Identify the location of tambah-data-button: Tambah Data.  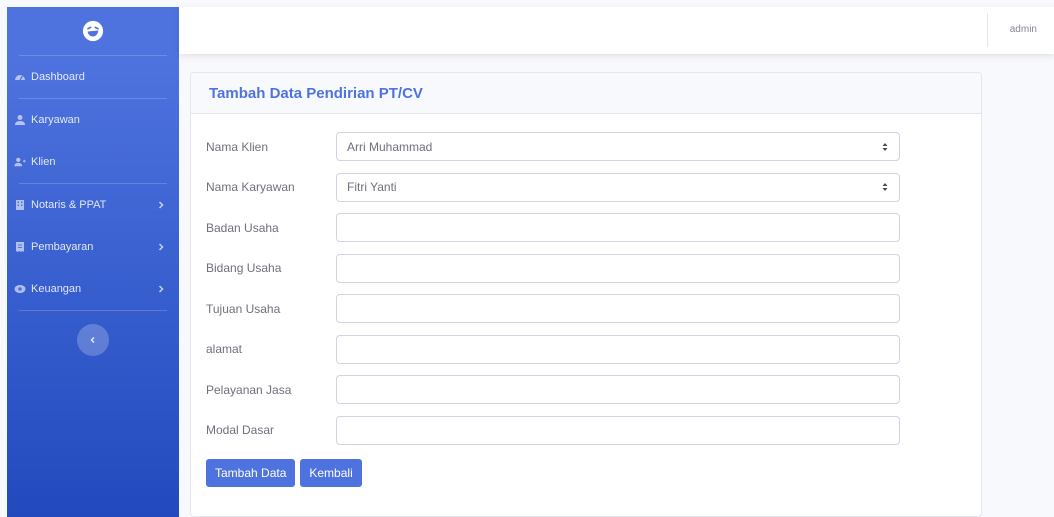
(251, 472).